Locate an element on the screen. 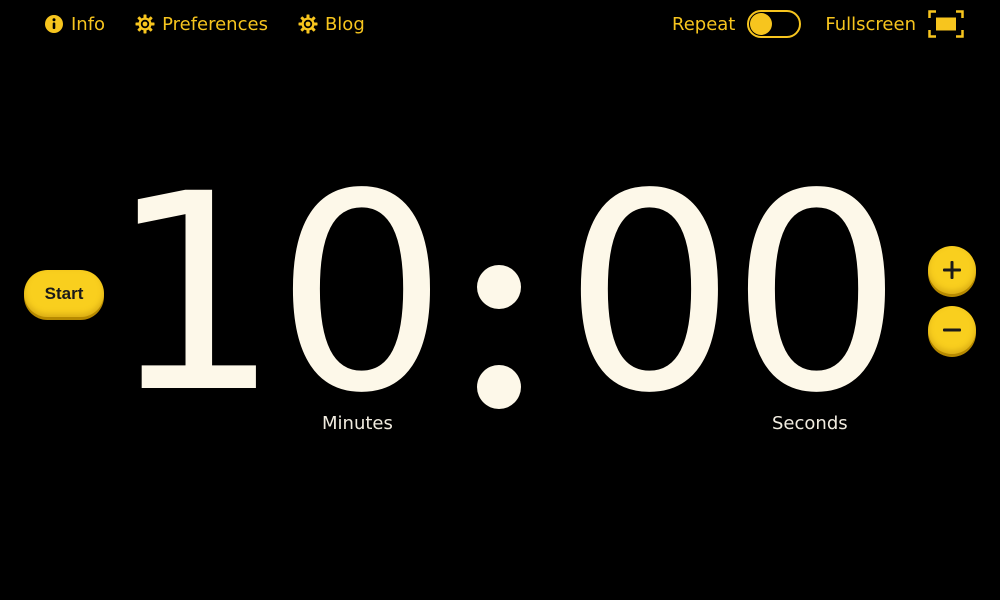  minutes-label: Minutes is located at coordinates (357, 423).